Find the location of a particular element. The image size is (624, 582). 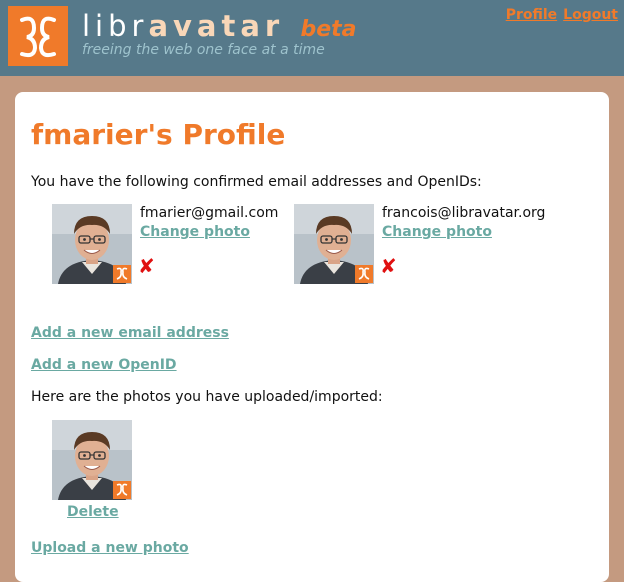

confirmed-entry: fmarier@gmail.com Change photo ✘ is located at coordinates (172, 245).